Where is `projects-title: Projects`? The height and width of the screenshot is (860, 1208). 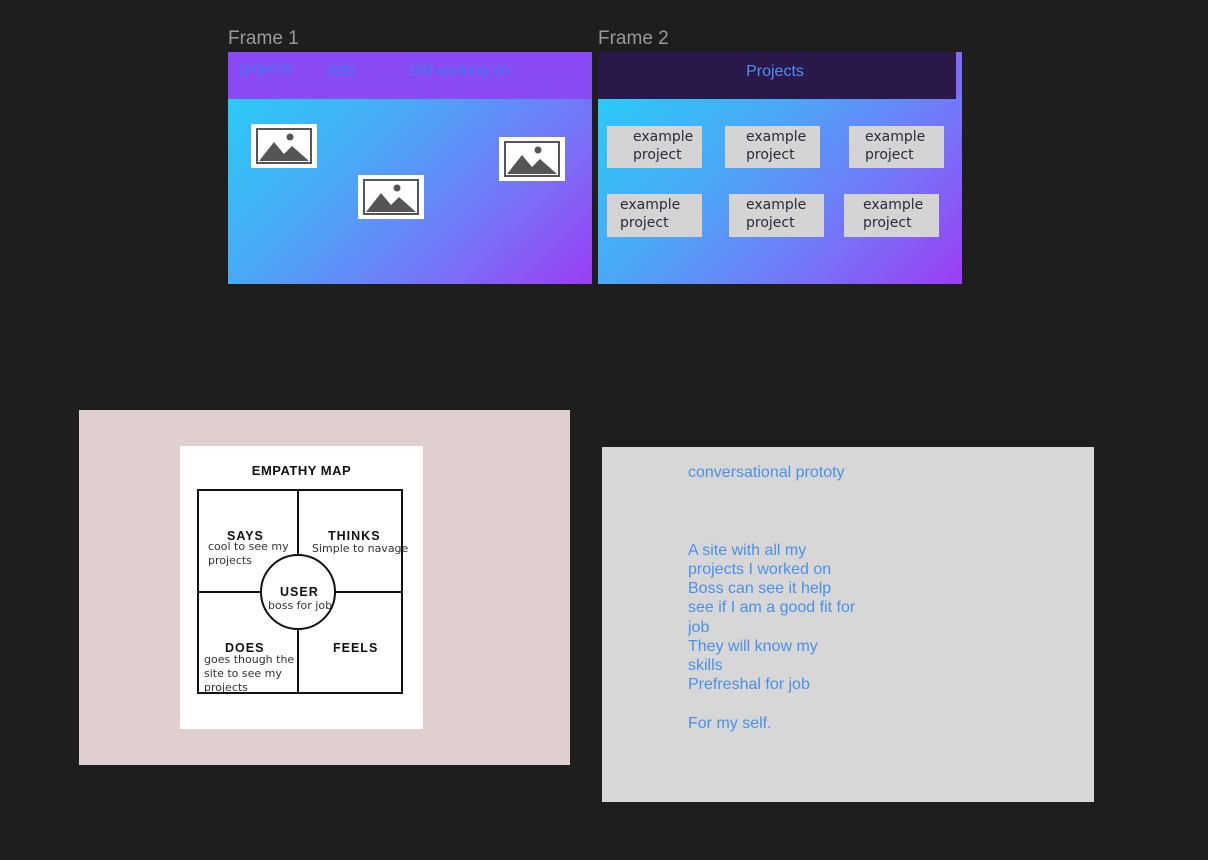
projects-title: Projects is located at coordinates (777, 72).